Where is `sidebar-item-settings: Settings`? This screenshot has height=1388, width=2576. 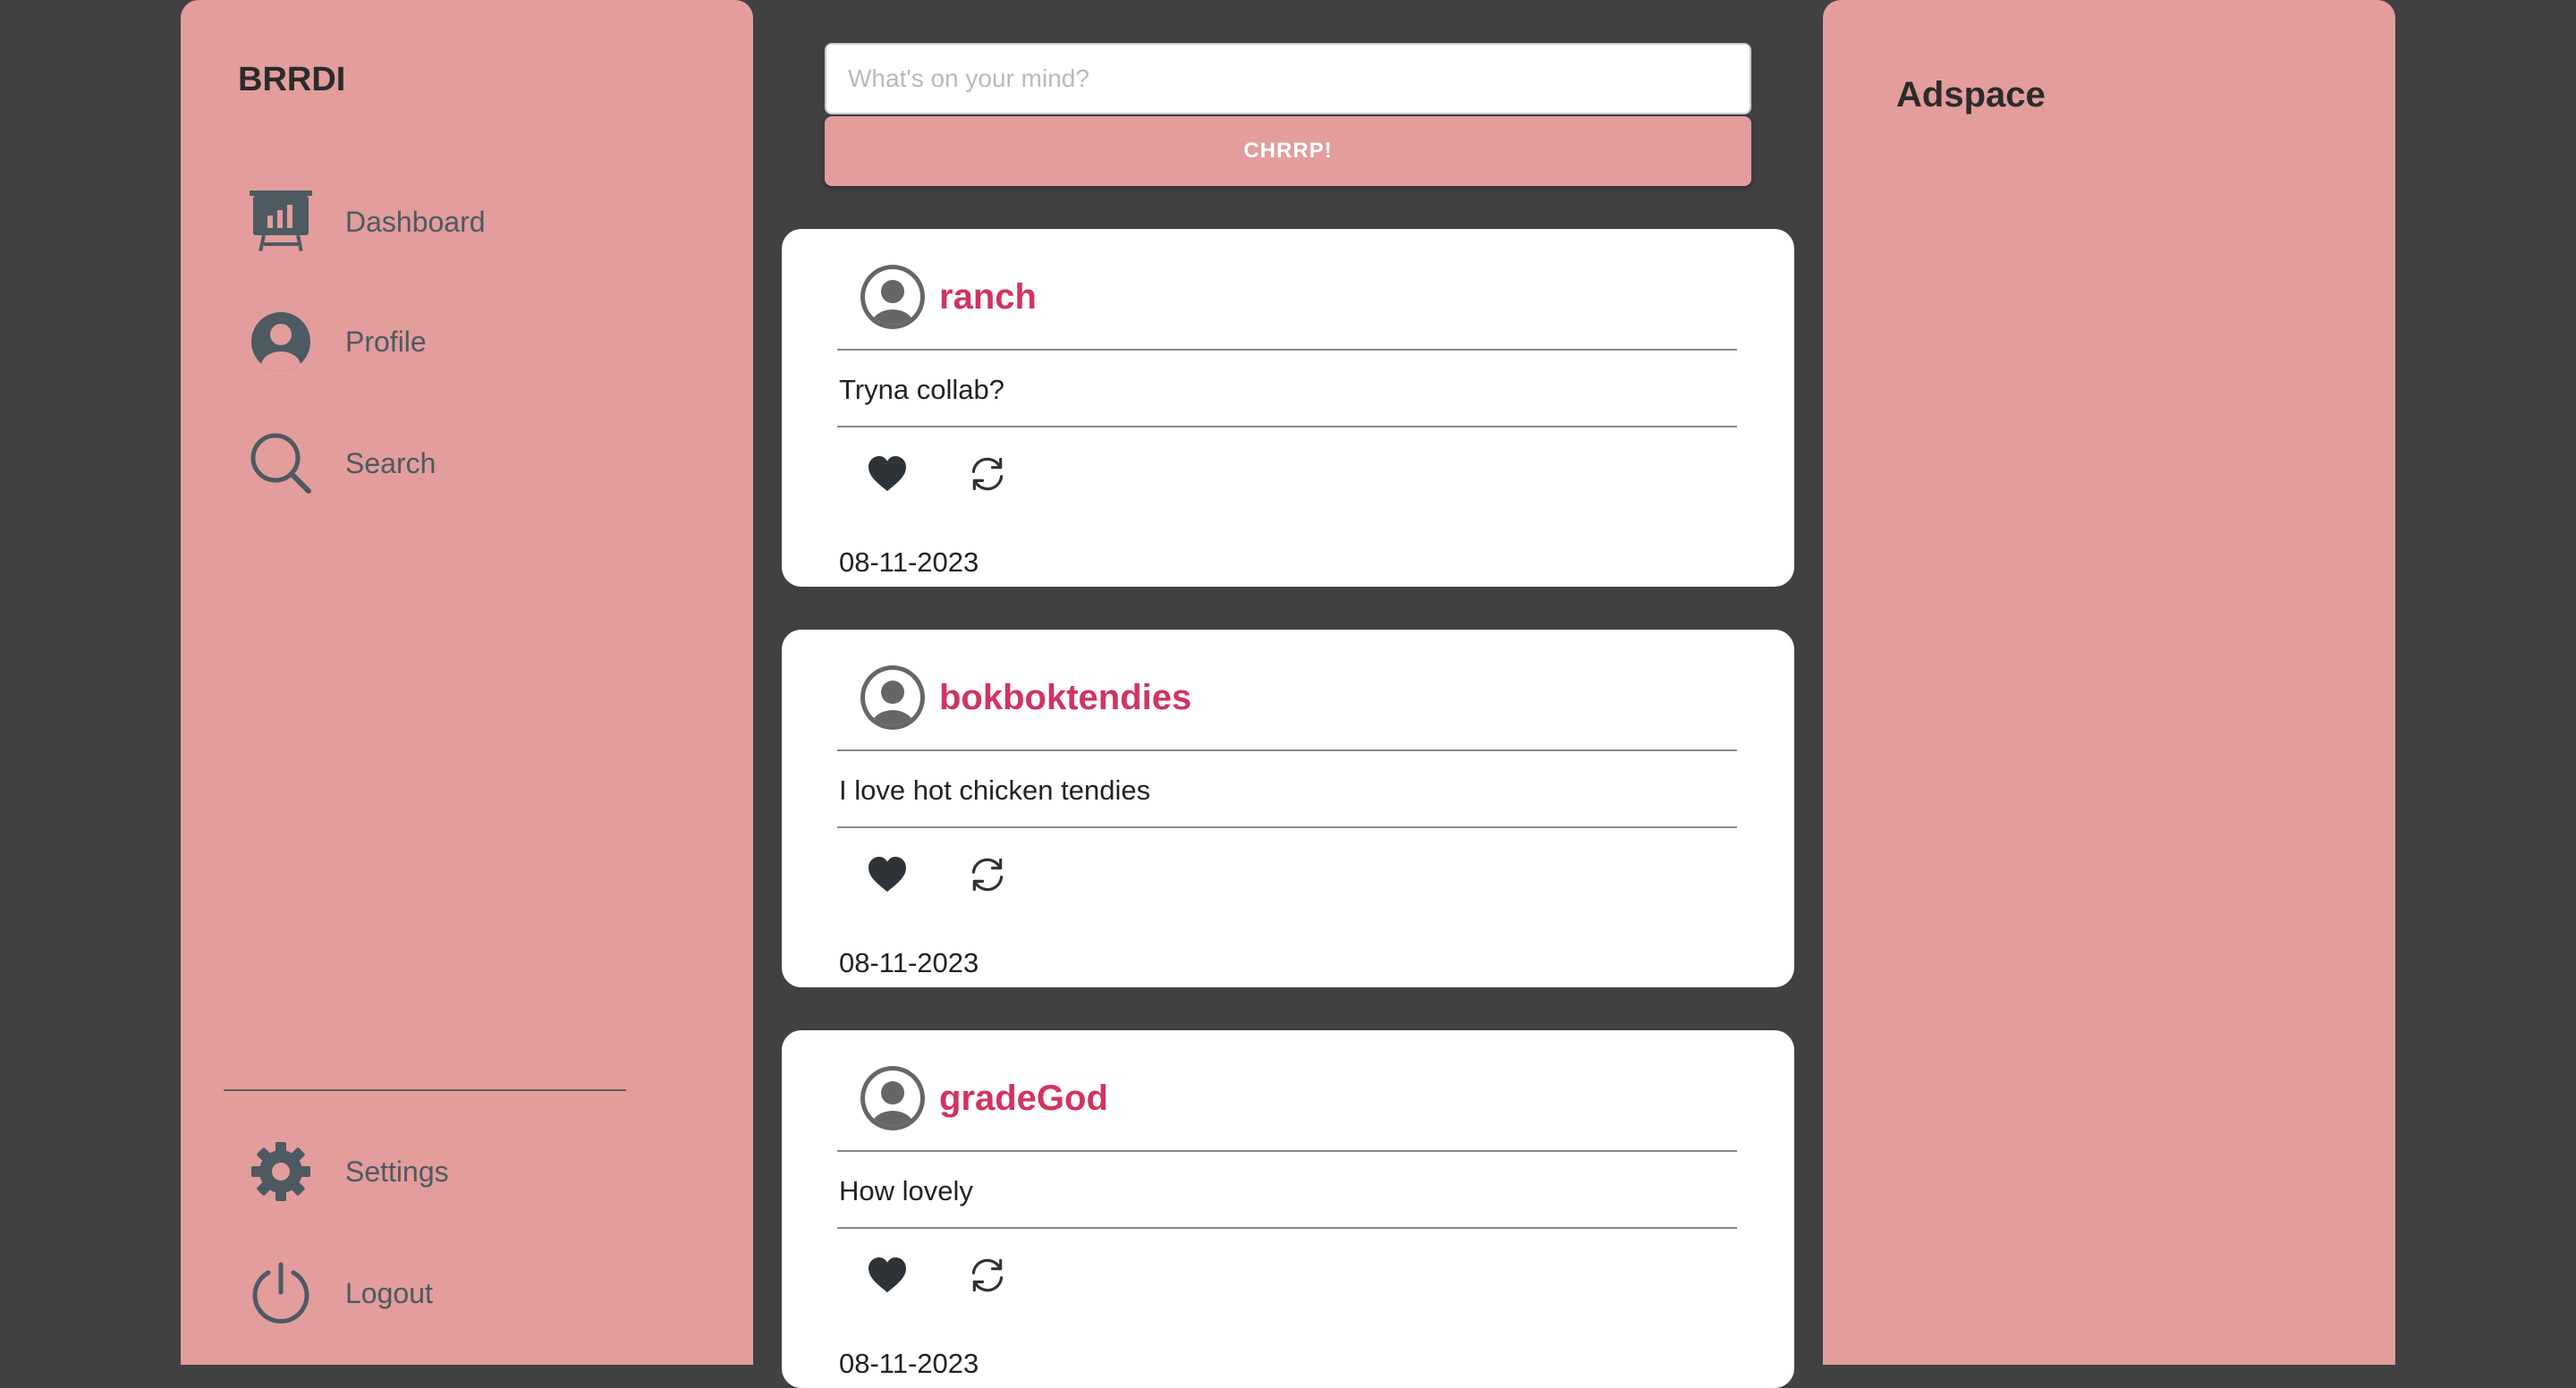 sidebar-item-settings: Settings is located at coordinates (436, 1172).